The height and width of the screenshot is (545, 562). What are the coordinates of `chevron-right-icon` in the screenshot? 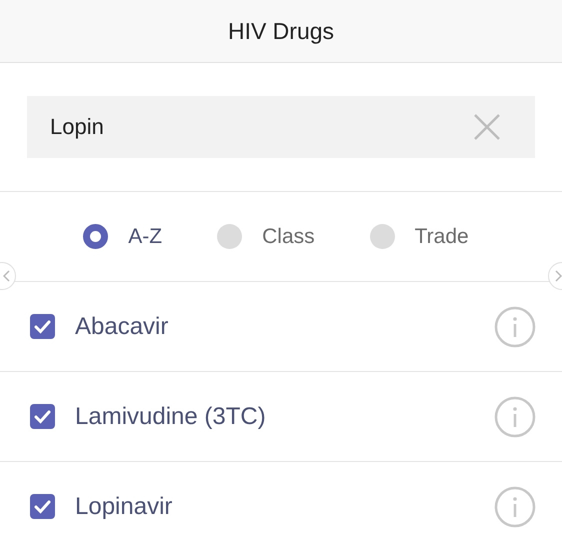 It's located at (558, 276).